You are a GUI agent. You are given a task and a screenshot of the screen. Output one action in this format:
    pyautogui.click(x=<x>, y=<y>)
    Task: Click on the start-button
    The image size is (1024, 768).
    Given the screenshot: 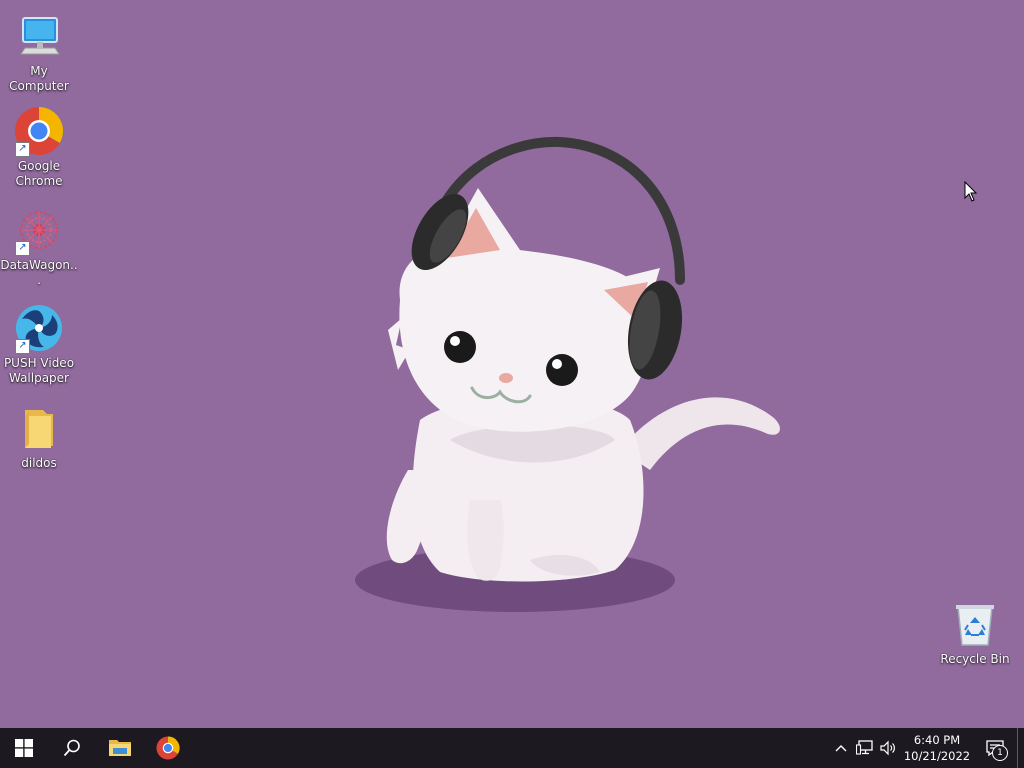 What is the action you would take?
    pyautogui.click(x=24, y=748)
    